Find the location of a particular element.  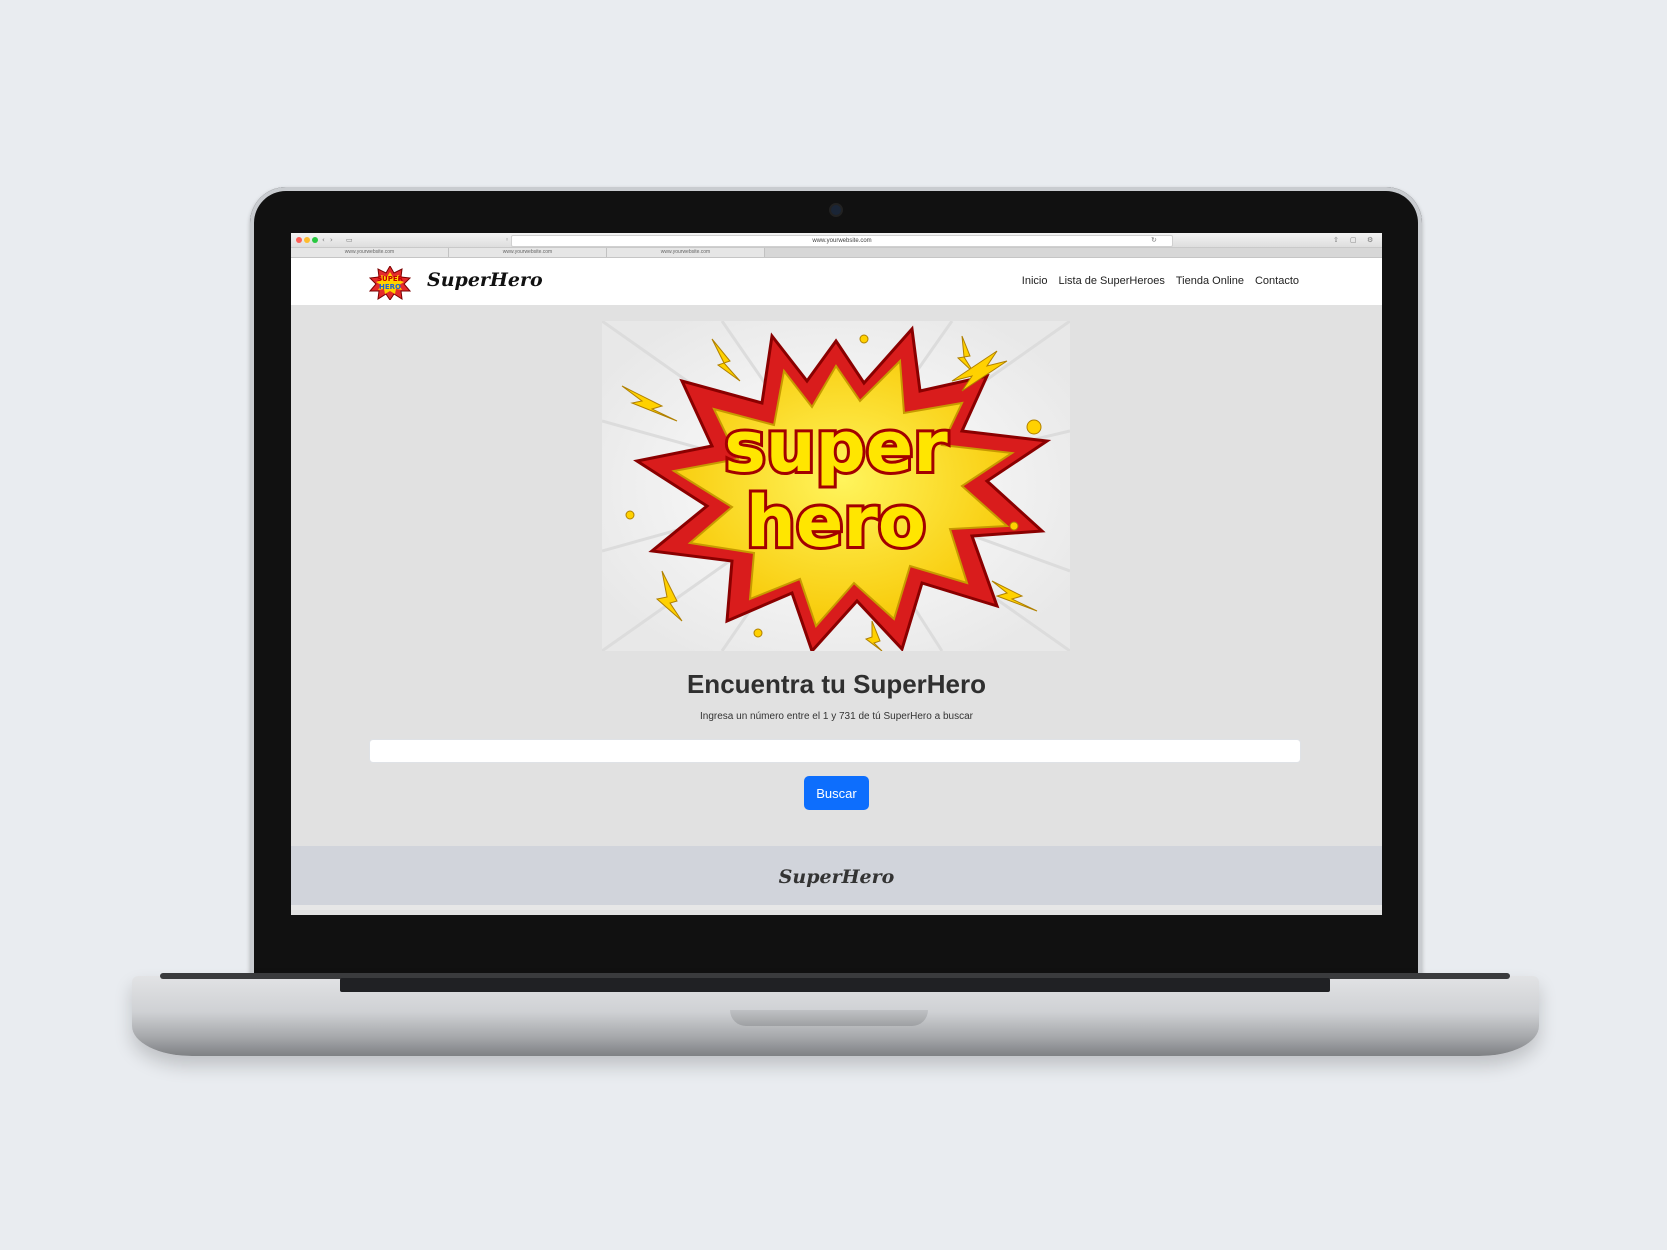

nav-link-contacto: Contacto is located at coordinates (1277, 281).